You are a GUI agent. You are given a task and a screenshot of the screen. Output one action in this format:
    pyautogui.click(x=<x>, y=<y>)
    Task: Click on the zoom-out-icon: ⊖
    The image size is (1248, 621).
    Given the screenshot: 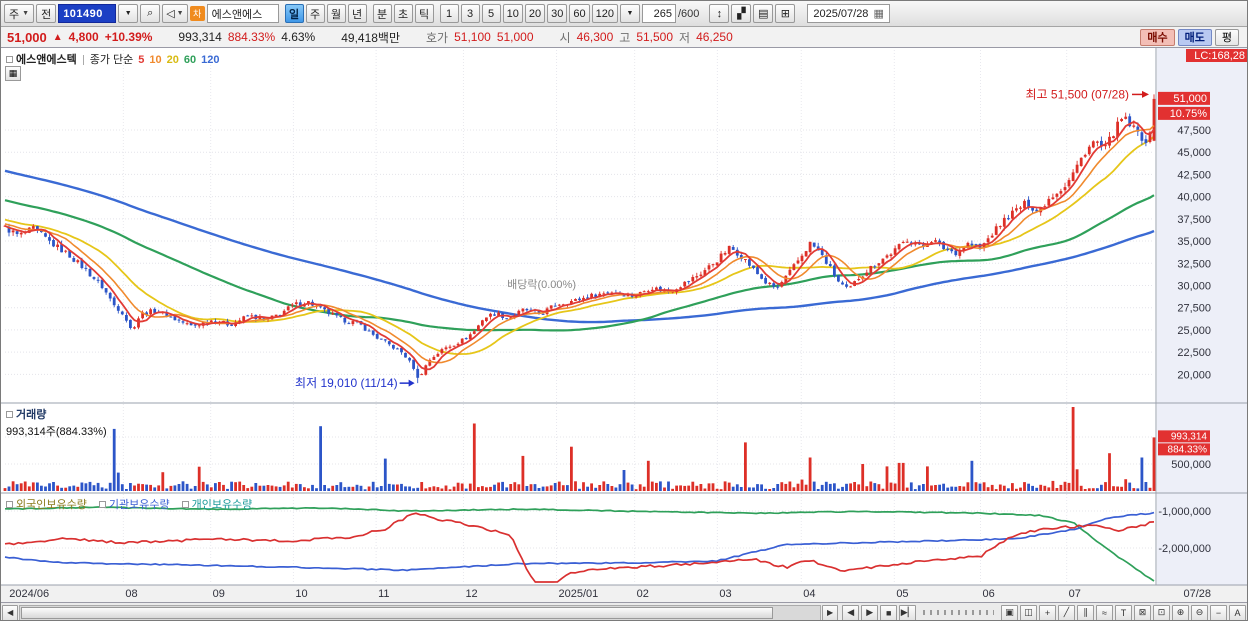 What is the action you would take?
    pyautogui.click(x=1199, y=612)
    